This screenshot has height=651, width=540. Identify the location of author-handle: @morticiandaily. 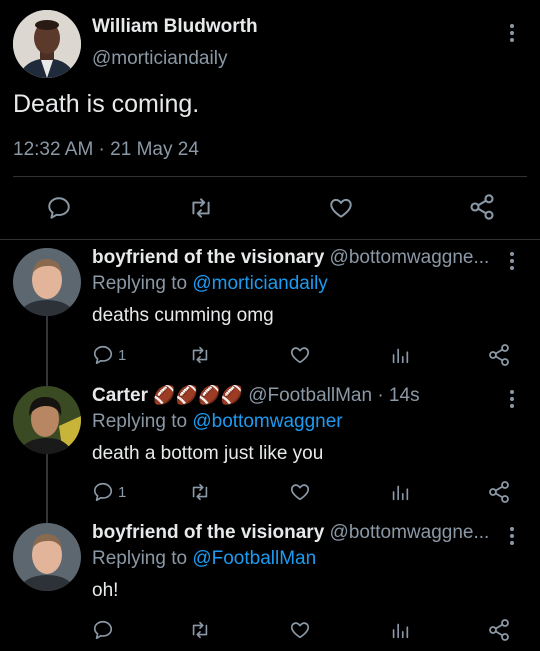
(159, 59).